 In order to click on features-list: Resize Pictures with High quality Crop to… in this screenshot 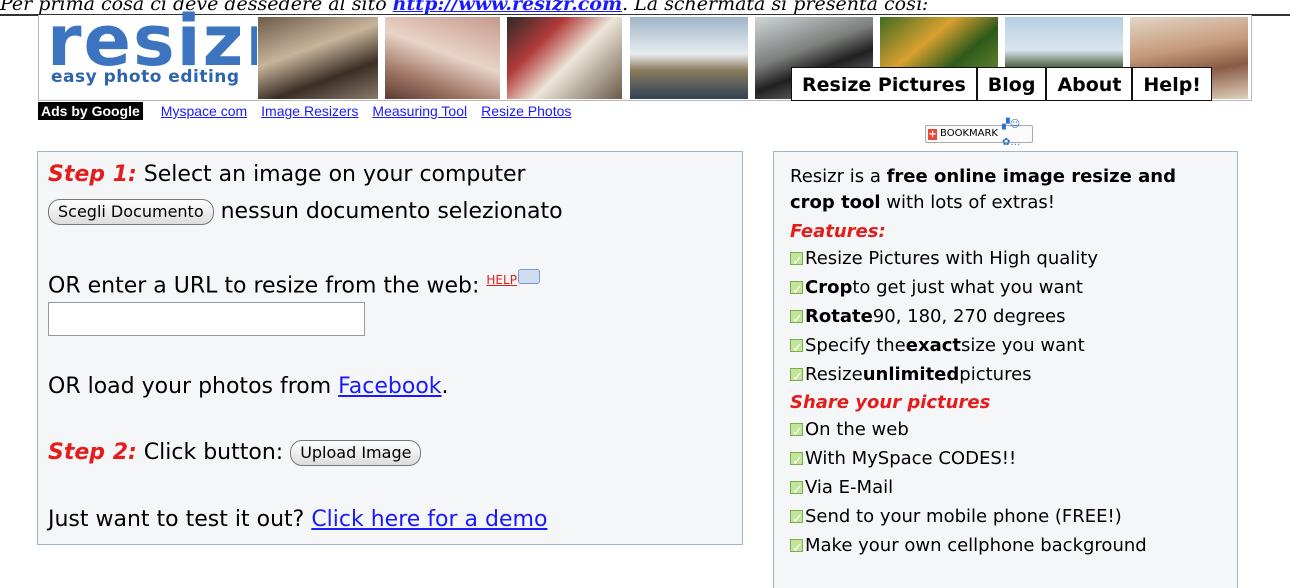, I will do `click(1013, 318)`.